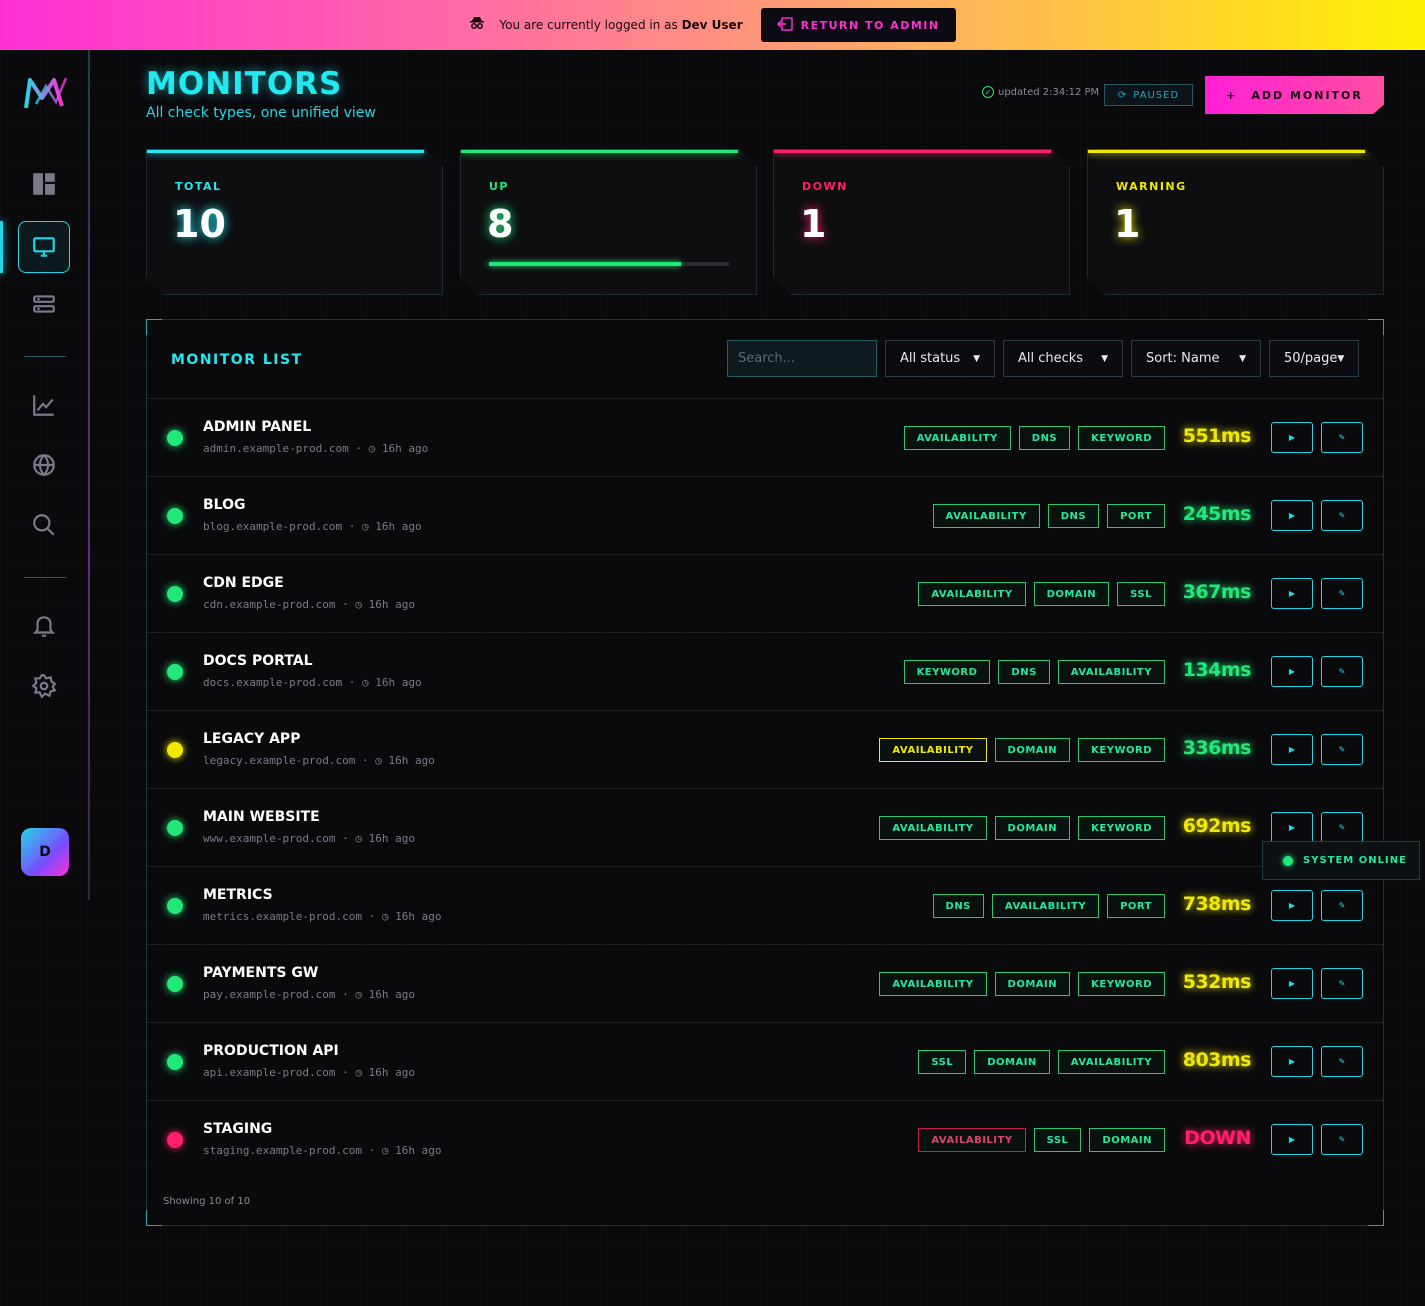  What do you see at coordinates (940, 358) in the screenshot?
I see `status-filter-select: All status ▼` at bounding box center [940, 358].